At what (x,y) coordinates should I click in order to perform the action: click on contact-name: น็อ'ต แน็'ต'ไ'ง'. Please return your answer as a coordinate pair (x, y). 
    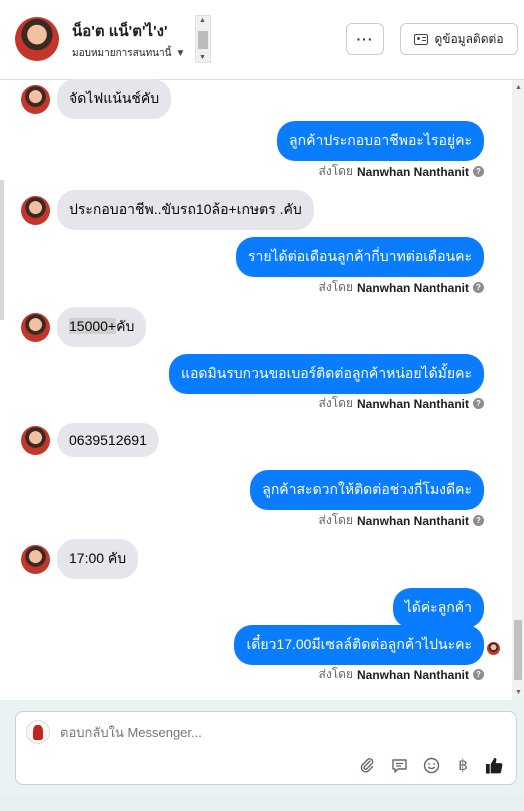
    Looking at the image, I should click on (120, 31).